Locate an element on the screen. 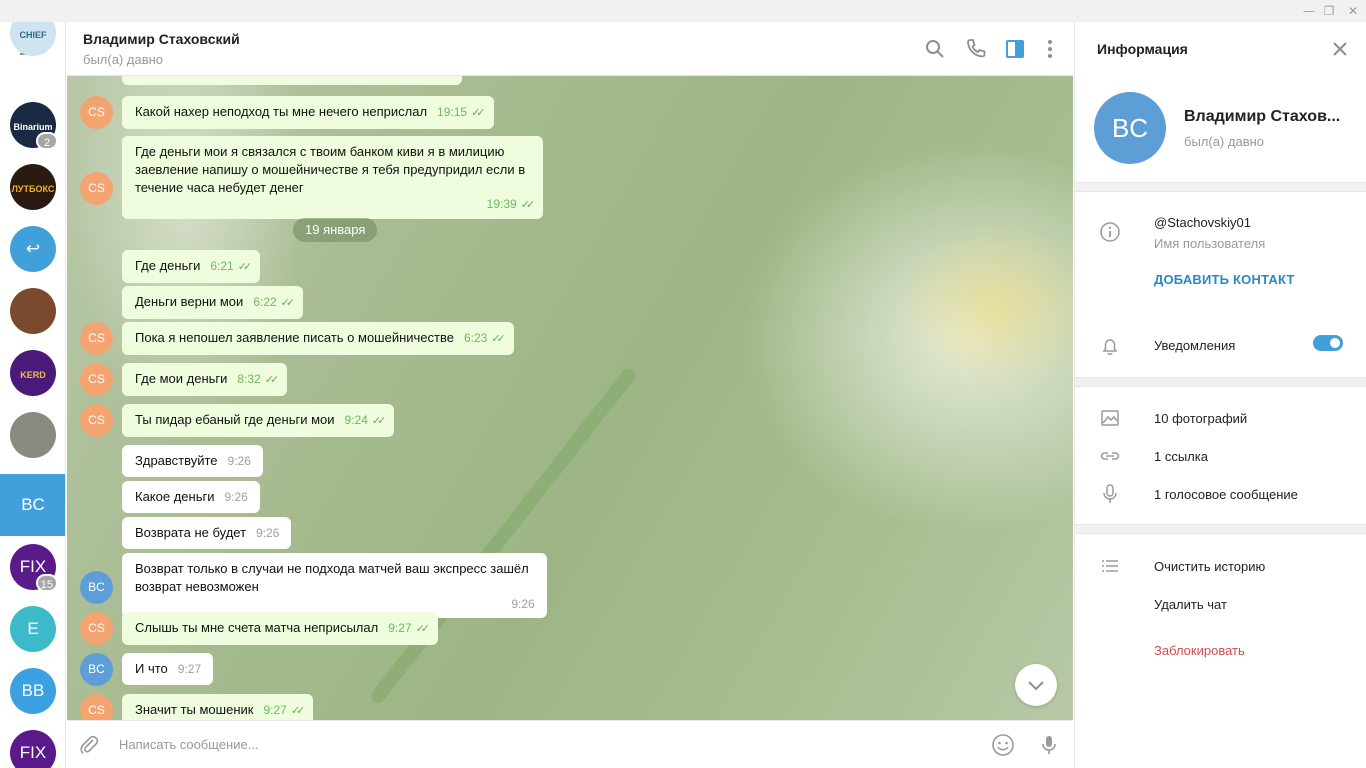 This screenshot has height=768, width=1366. incoming-message: И что 9:27 is located at coordinates (168, 669).